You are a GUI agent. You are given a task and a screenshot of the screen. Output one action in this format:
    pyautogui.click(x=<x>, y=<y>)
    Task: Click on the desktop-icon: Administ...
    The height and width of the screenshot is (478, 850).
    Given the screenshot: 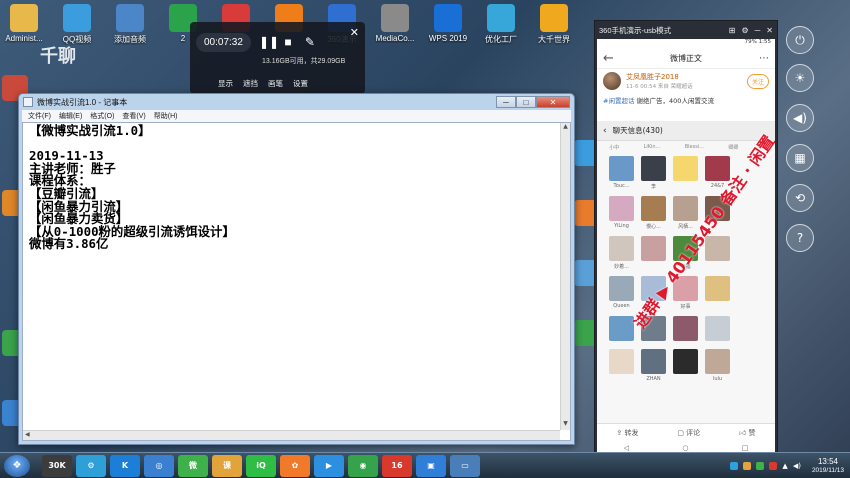 What is the action you would take?
    pyautogui.click(x=24, y=23)
    